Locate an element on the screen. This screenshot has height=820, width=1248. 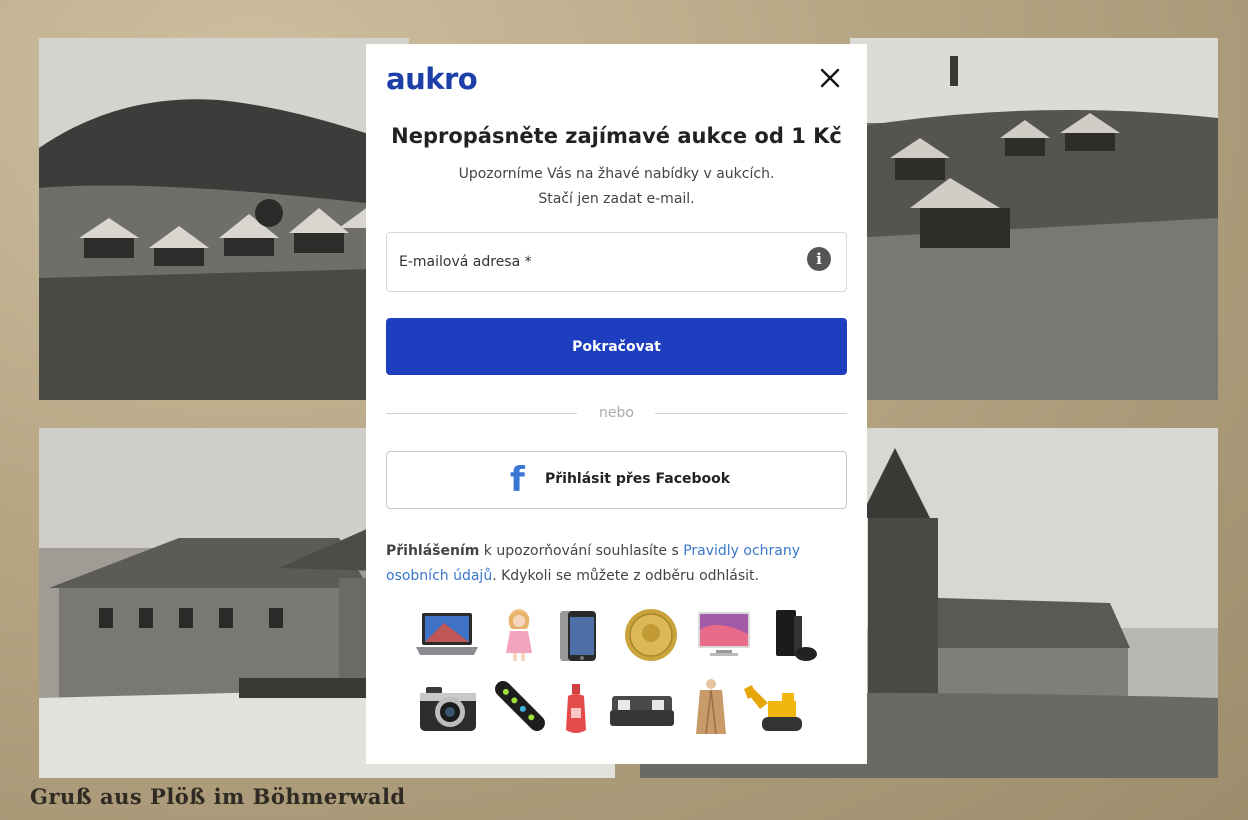
facebook-login-button: f Přihlásit přes Facebook is located at coordinates (616, 480).